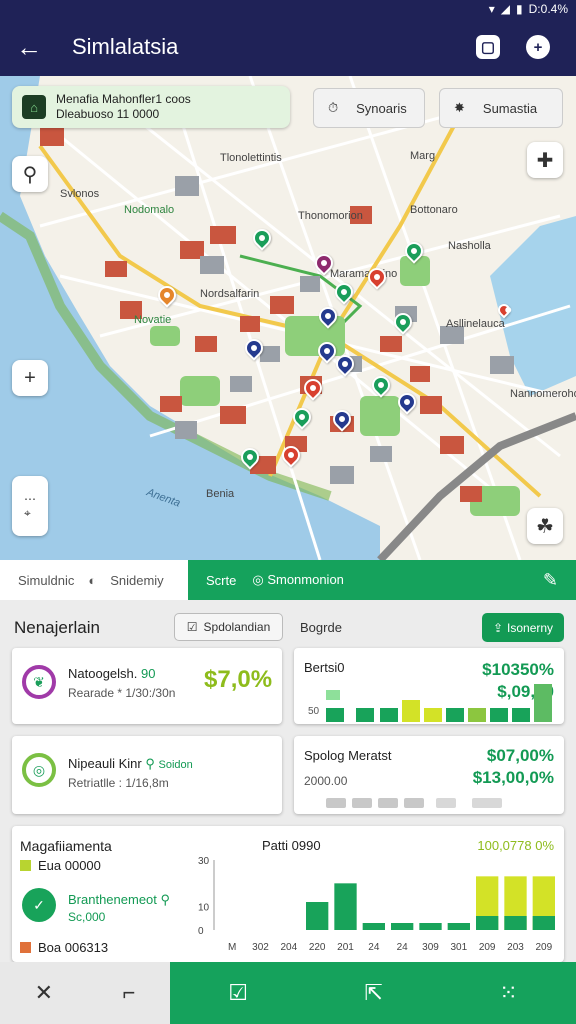 Image resolution: width=576 pixels, height=1024 pixels. I want to click on x-tick-label: 220, so click(317, 947).